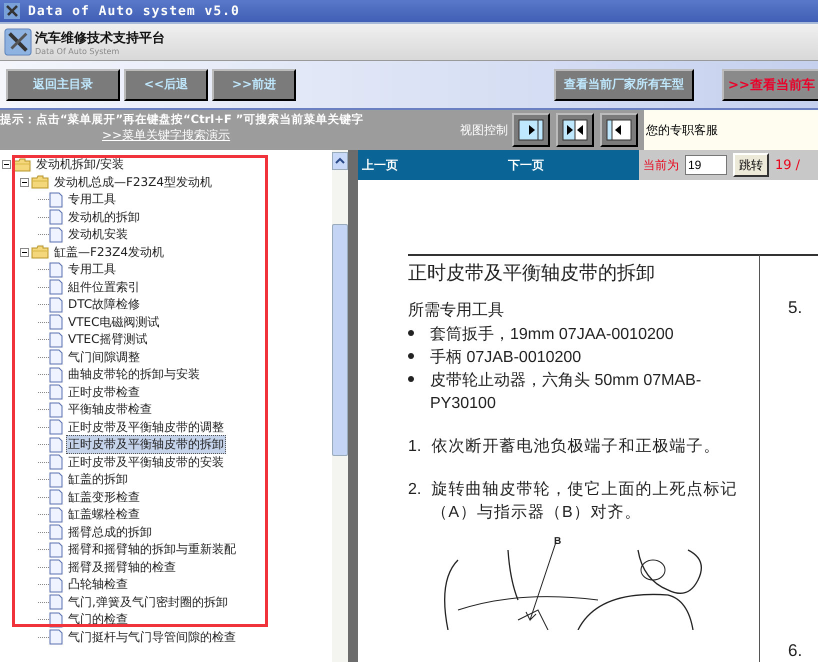  Describe the element at coordinates (340, 406) in the screenshot. I see `scrollbar` at that location.